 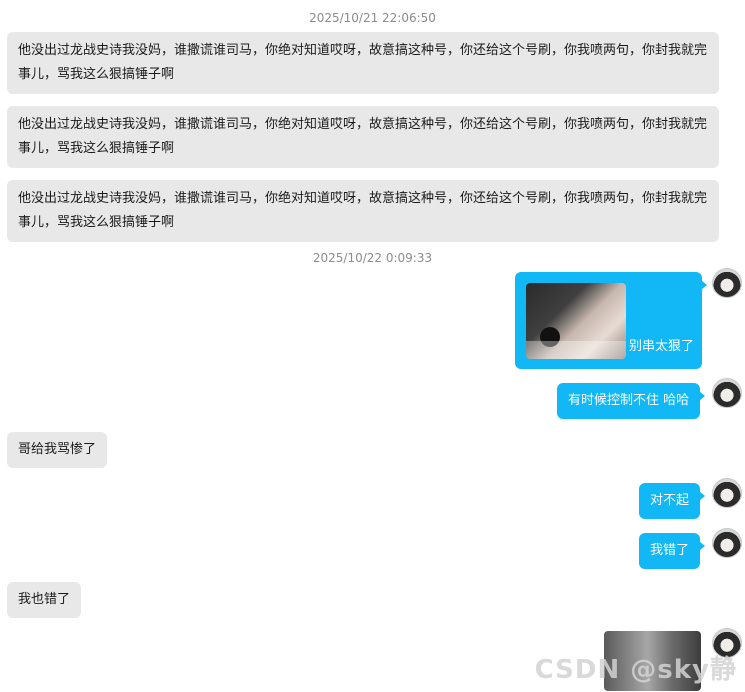 What do you see at coordinates (372, 258) in the screenshot?
I see `timestamp: 2025/10/22 0:09:33` at bounding box center [372, 258].